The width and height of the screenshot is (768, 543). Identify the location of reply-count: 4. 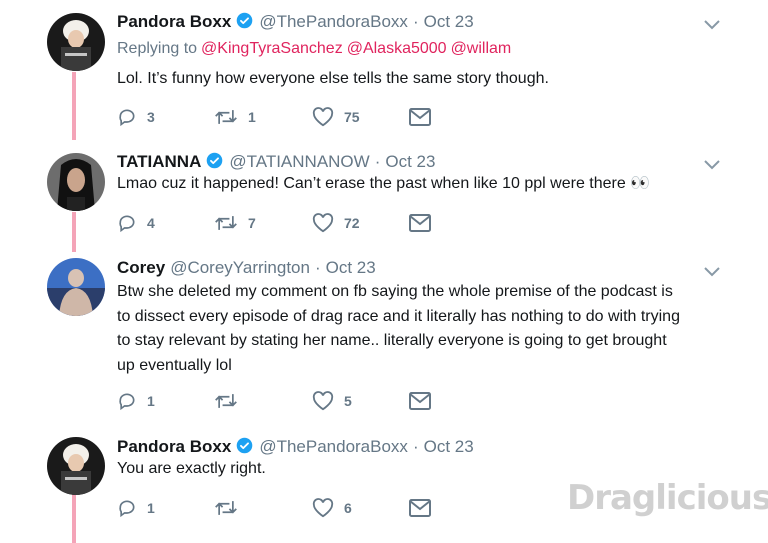
(151, 223).